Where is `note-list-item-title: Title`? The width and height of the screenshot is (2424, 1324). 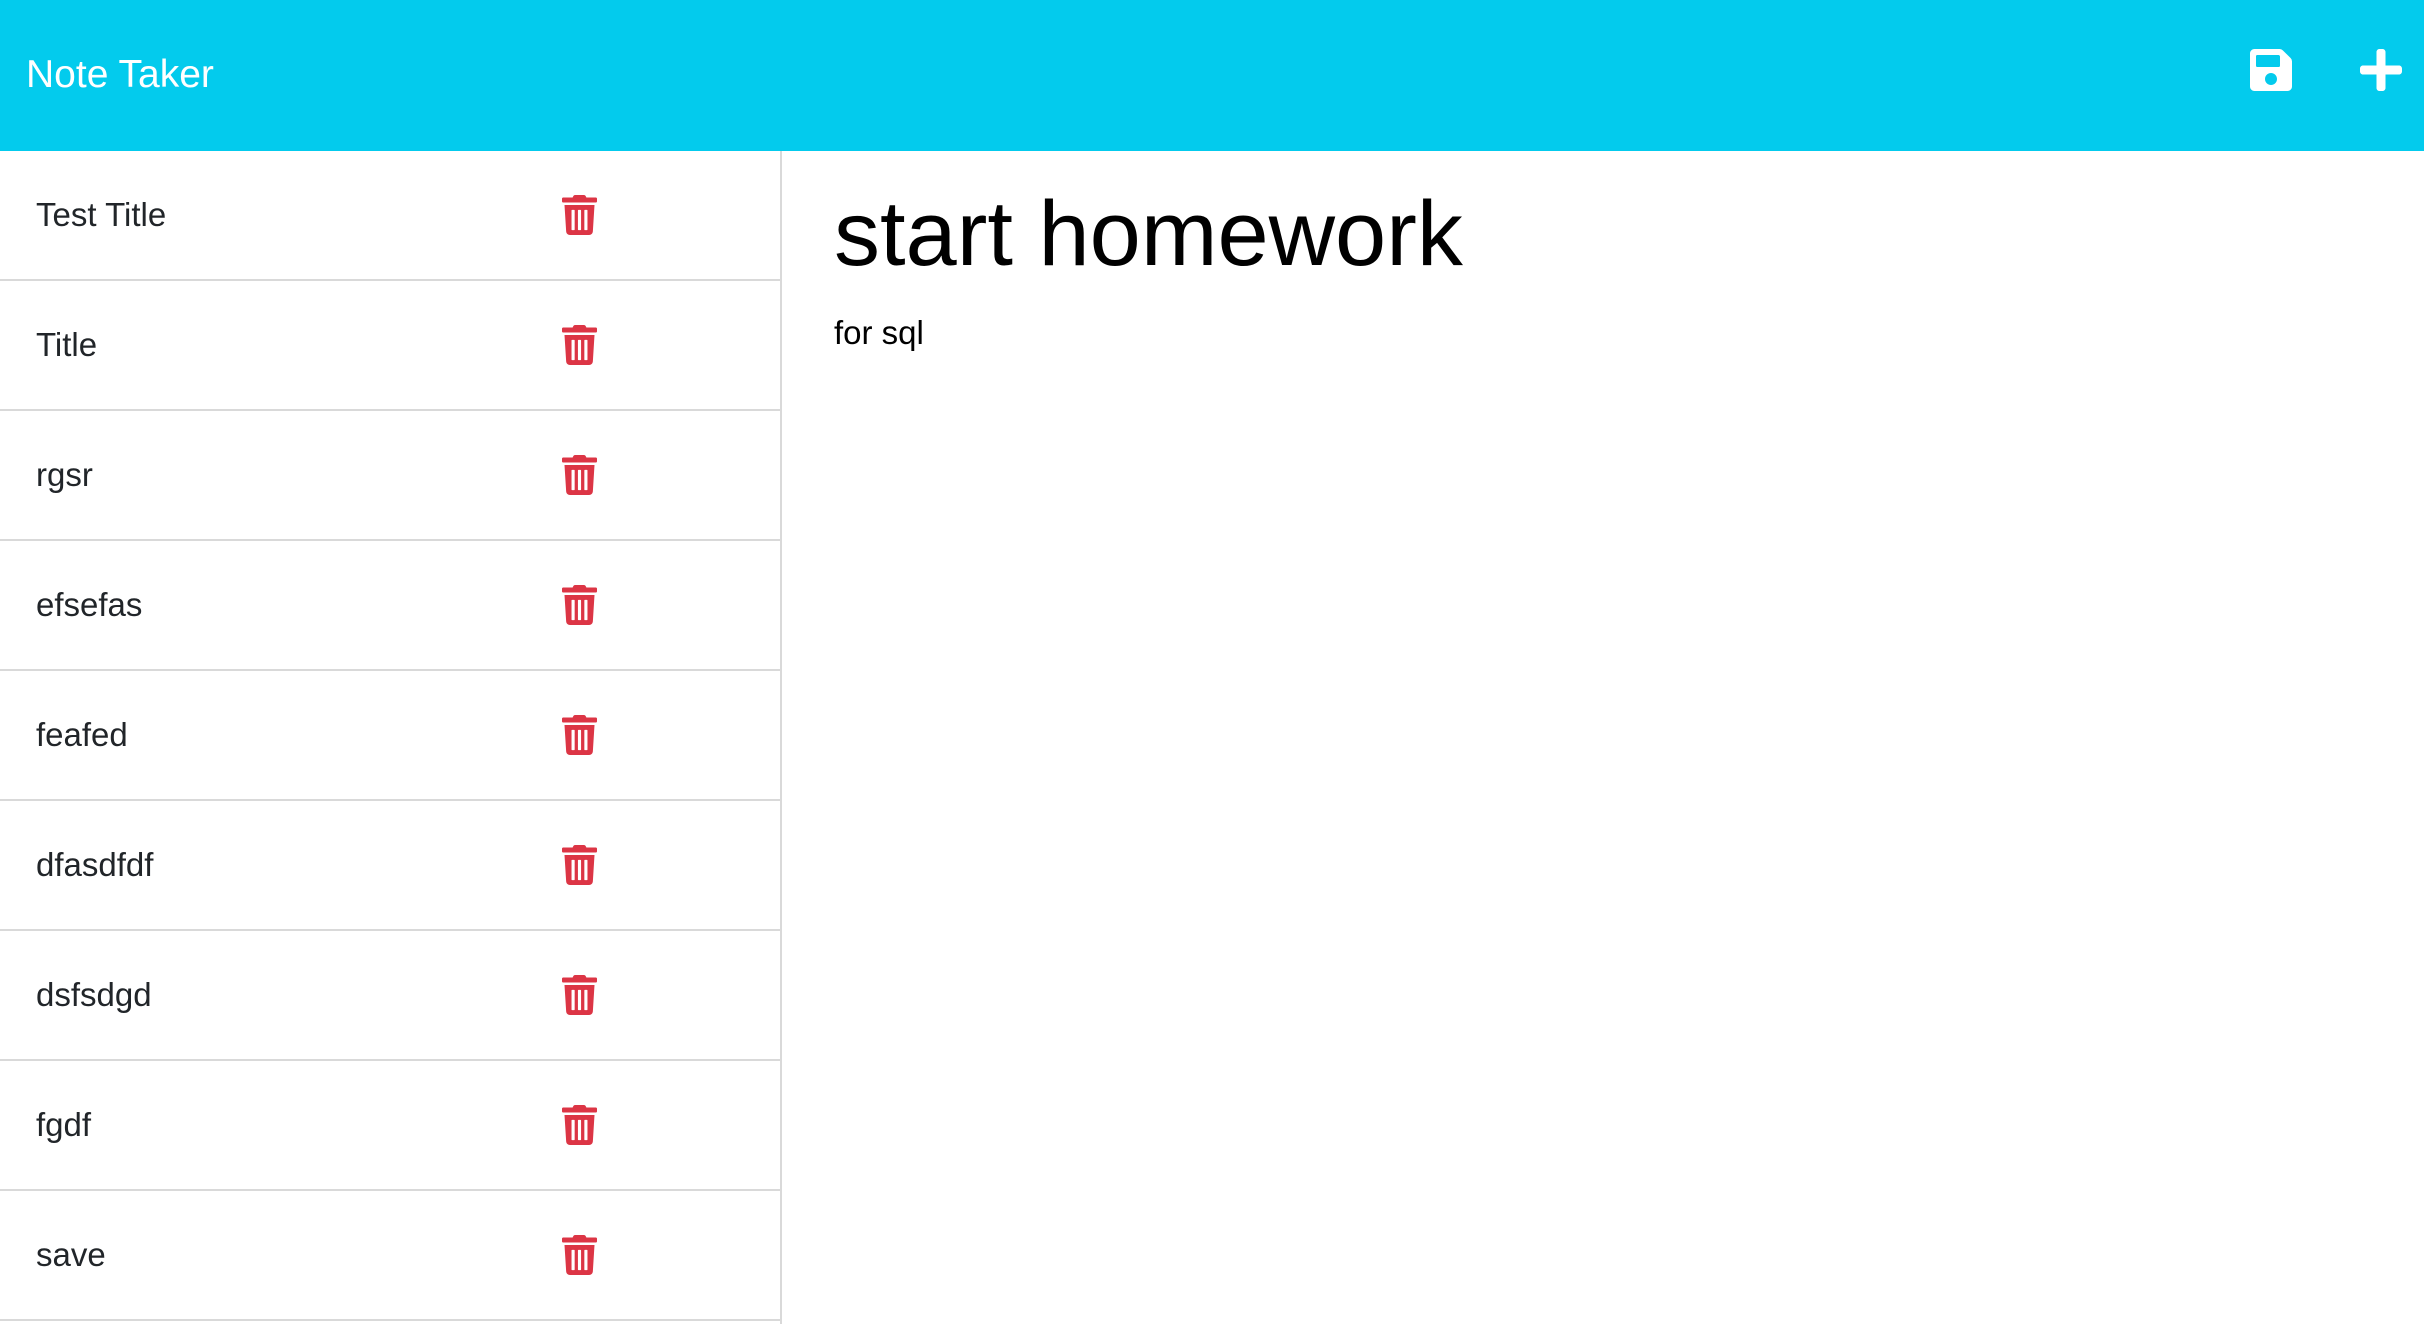 note-list-item-title: Title is located at coordinates (67, 344).